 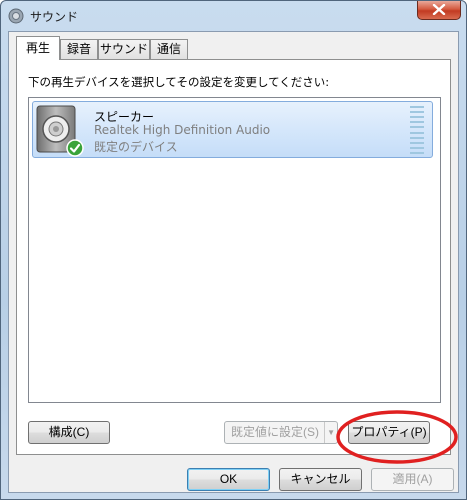 What do you see at coordinates (320, 479) in the screenshot?
I see `cancel-button: キャンセル` at bounding box center [320, 479].